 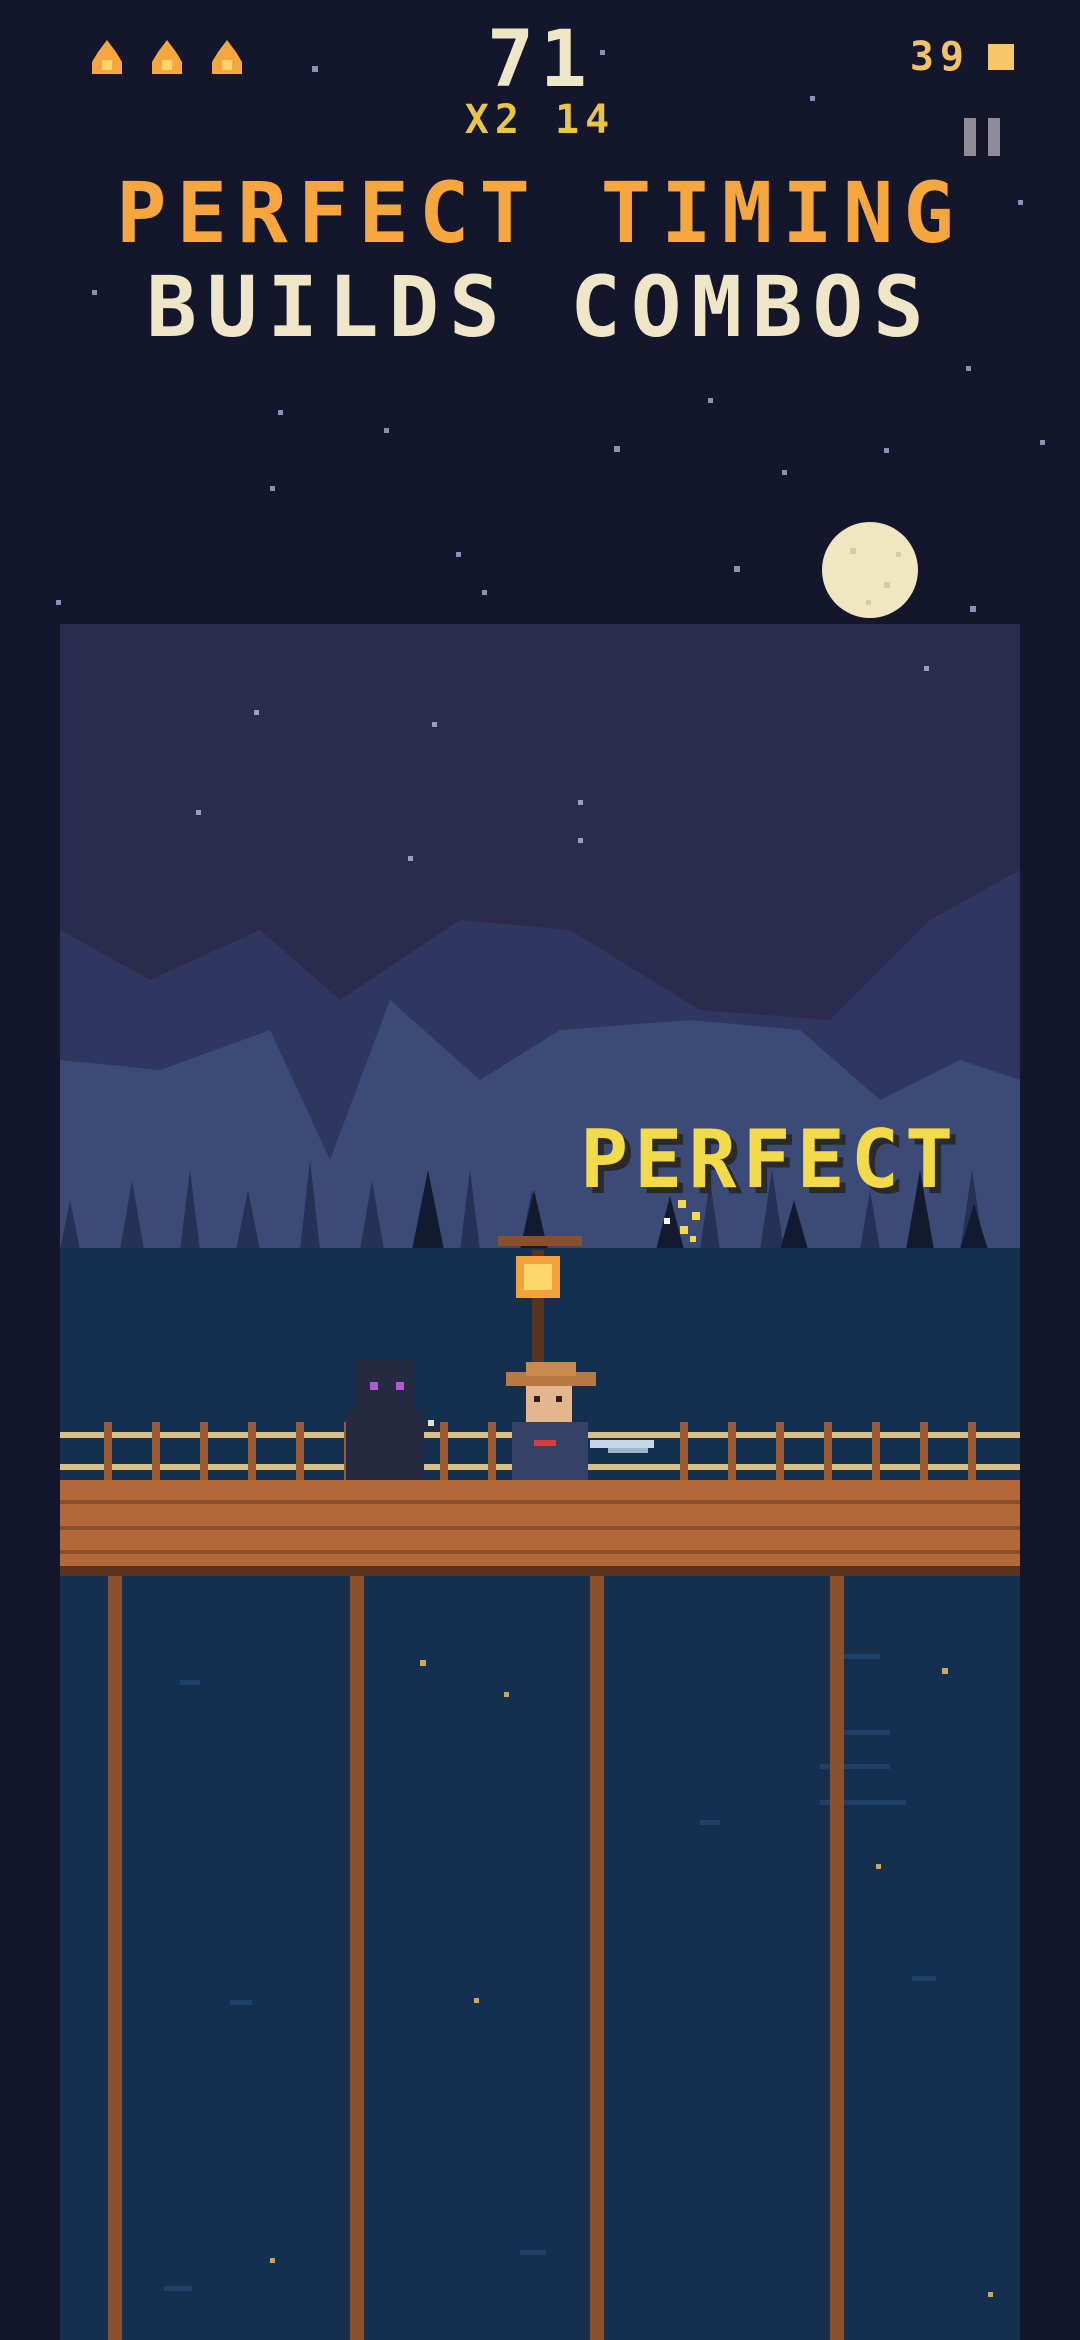 I want to click on pause-icon, so click(x=970, y=137).